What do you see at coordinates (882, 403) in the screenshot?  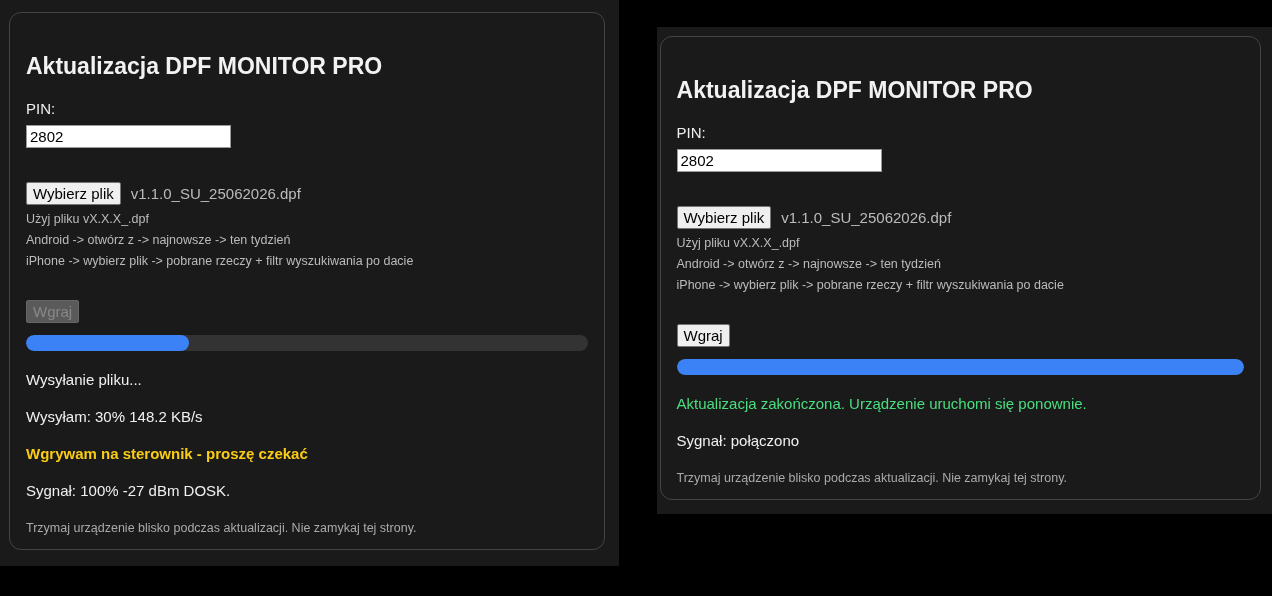 I see `status-message: Aktualizacja zakończona. Urządzenie uruchomi się ponownie.` at bounding box center [882, 403].